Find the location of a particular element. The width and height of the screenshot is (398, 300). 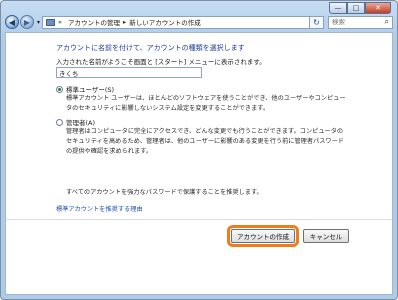

forward-arrow-icon: ▶ is located at coordinates (27, 22).